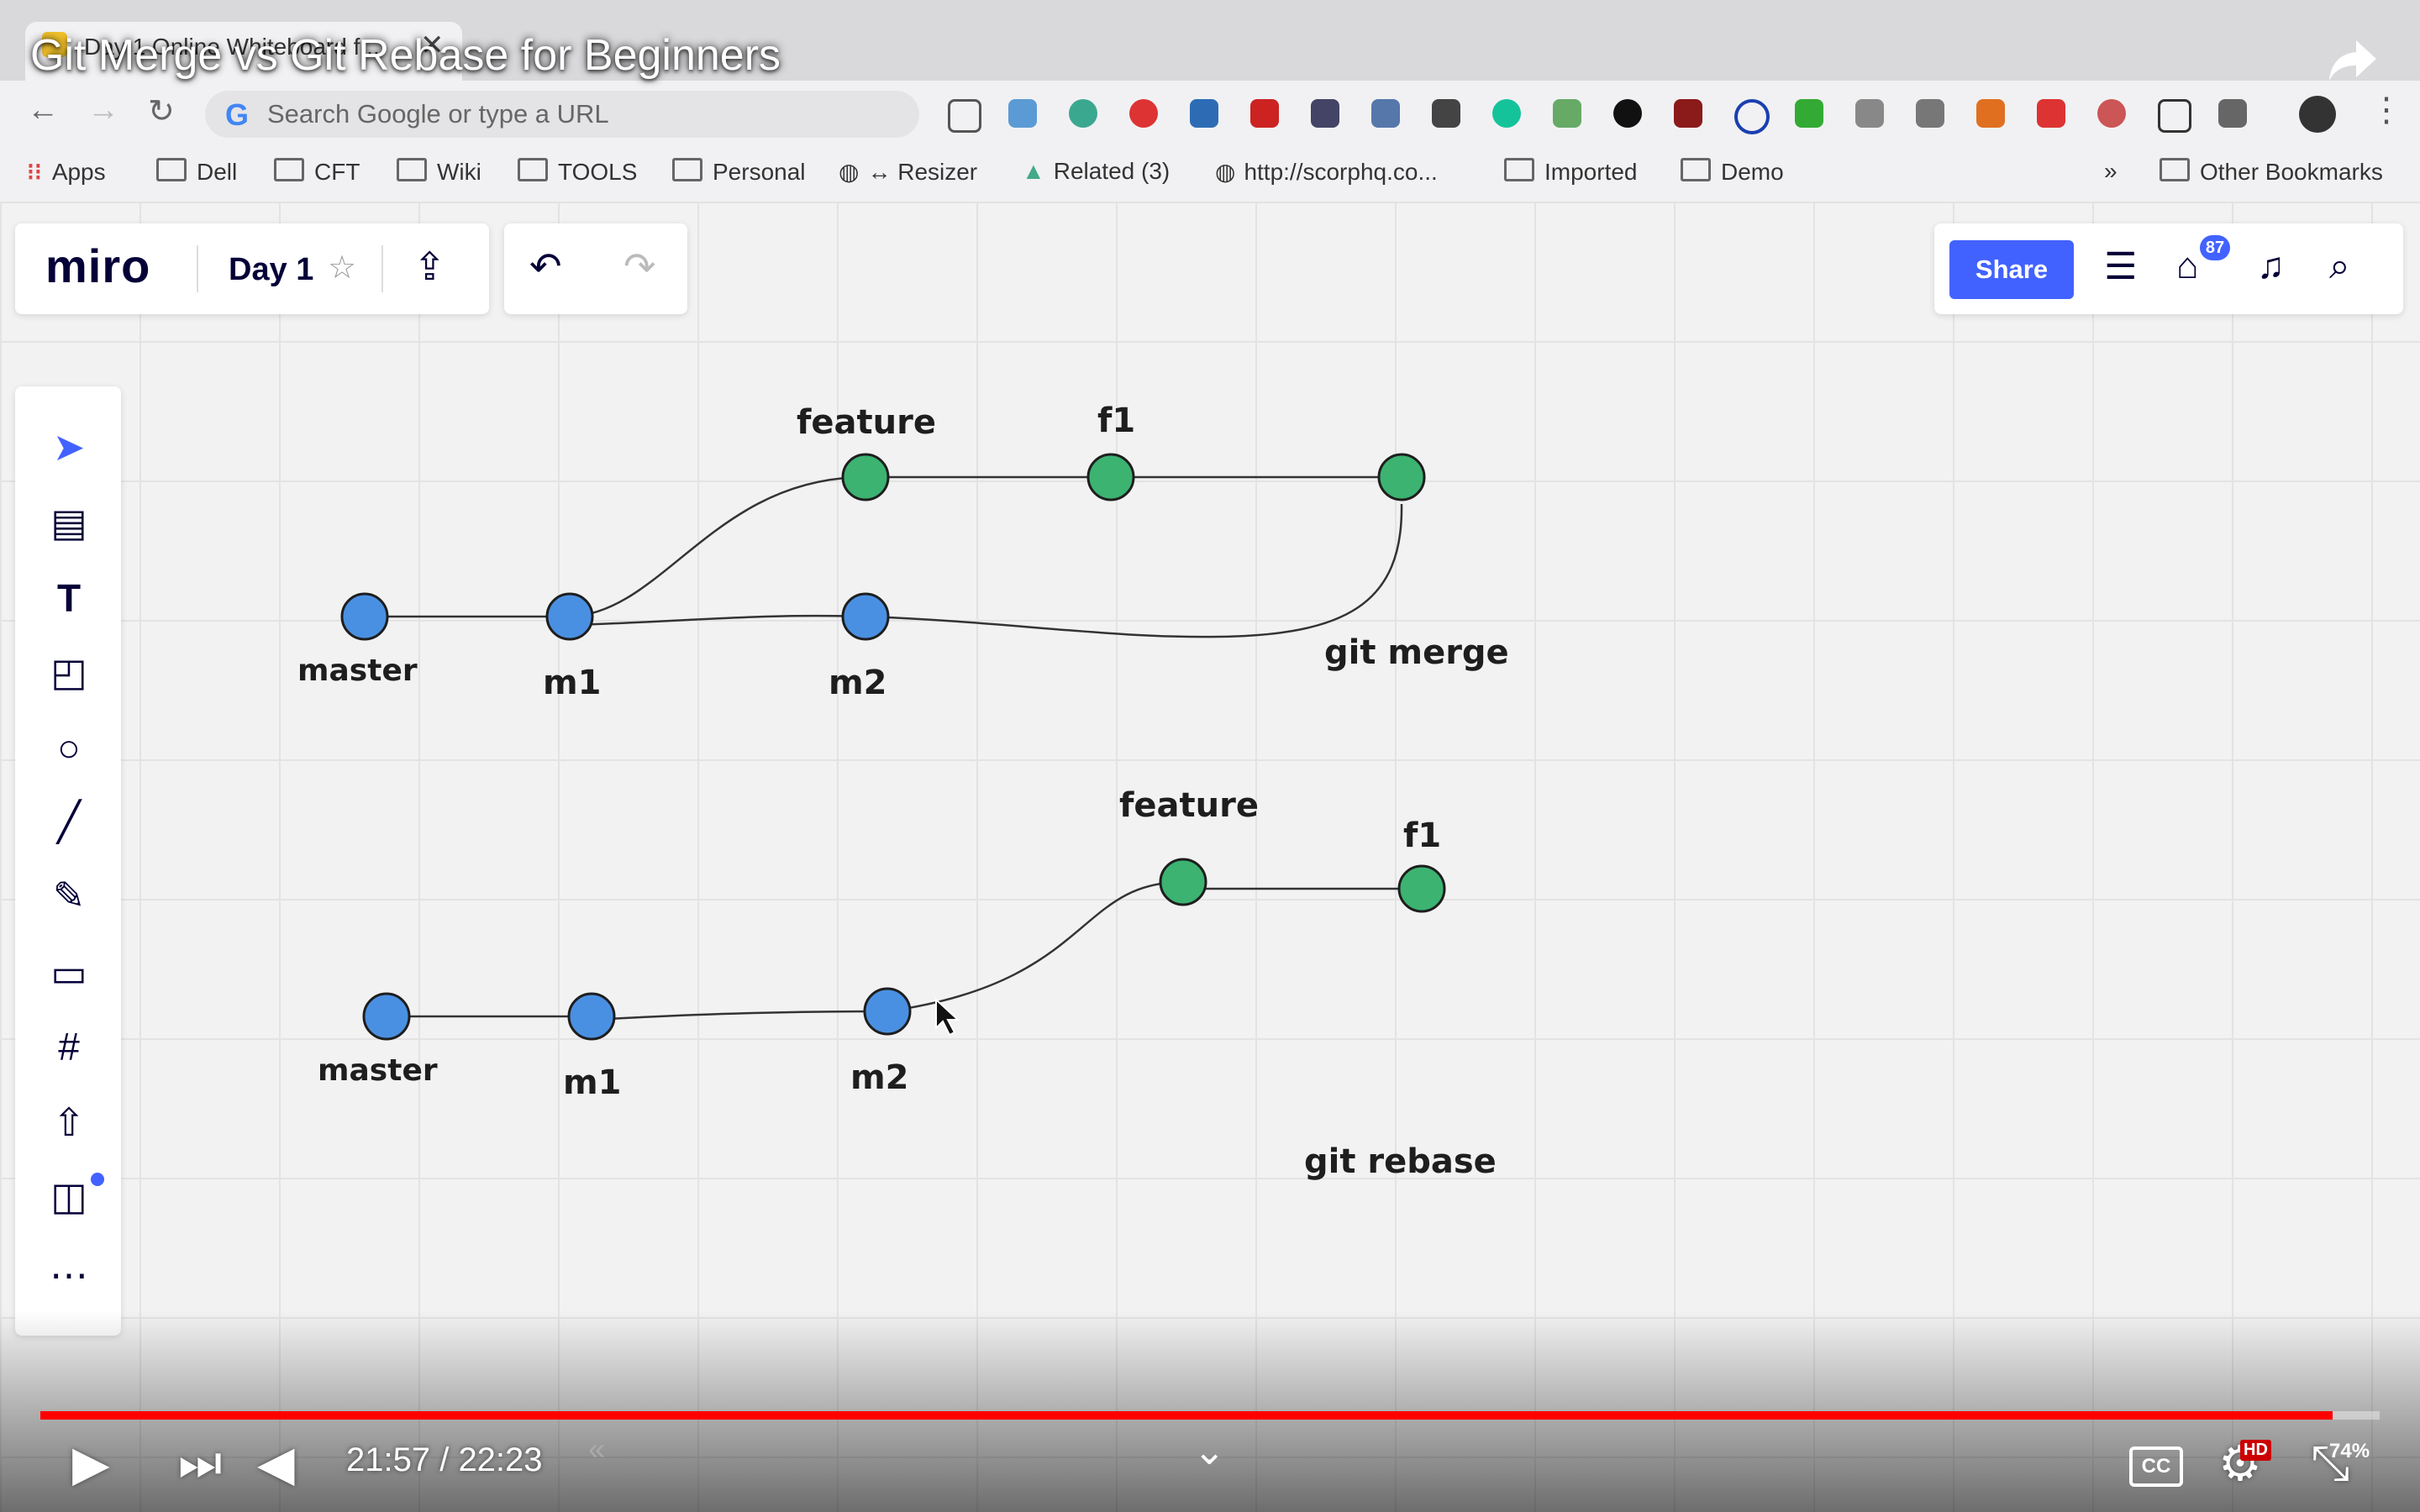 The width and height of the screenshot is (2420, 1512). Describe the element at coordinates (68, 1196) in the screenshot. I see `kanban-tool-icon: ◫` at that location.